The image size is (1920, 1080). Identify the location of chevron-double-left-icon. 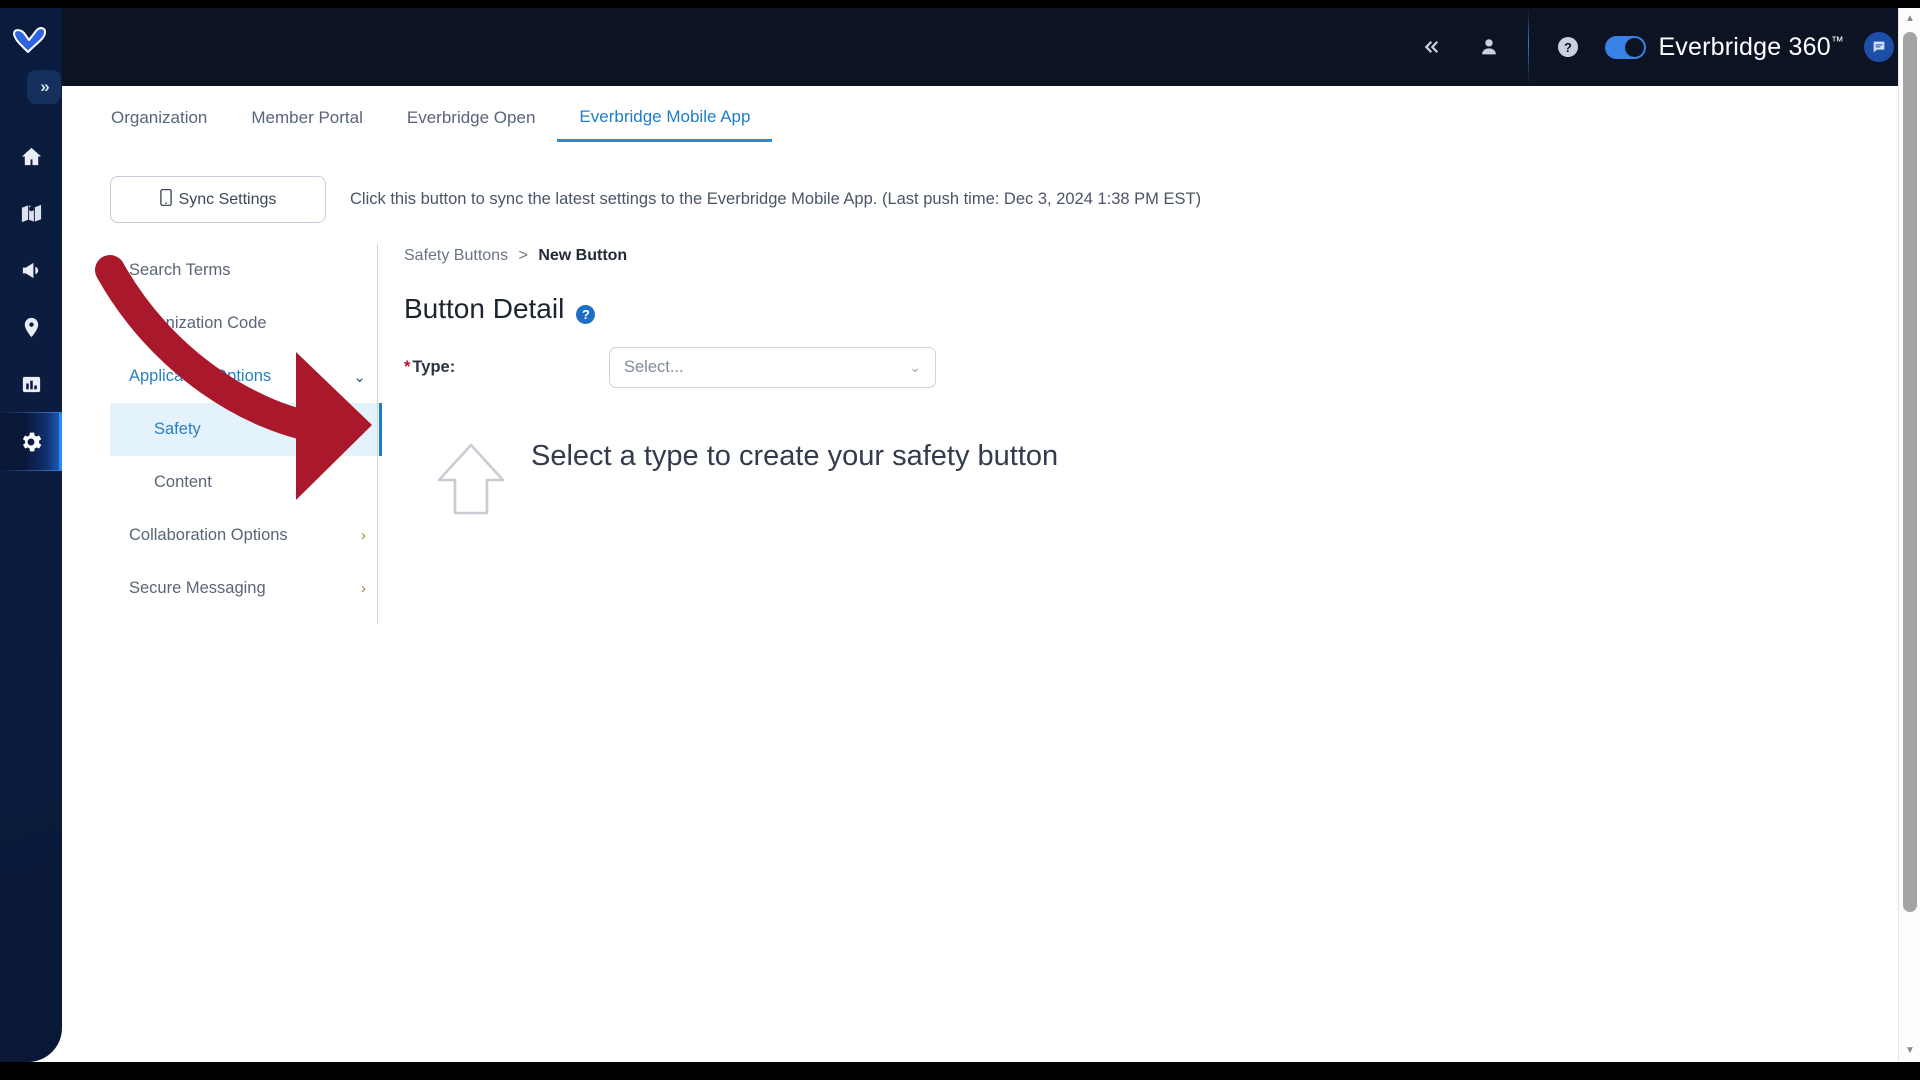
(1431, 47).